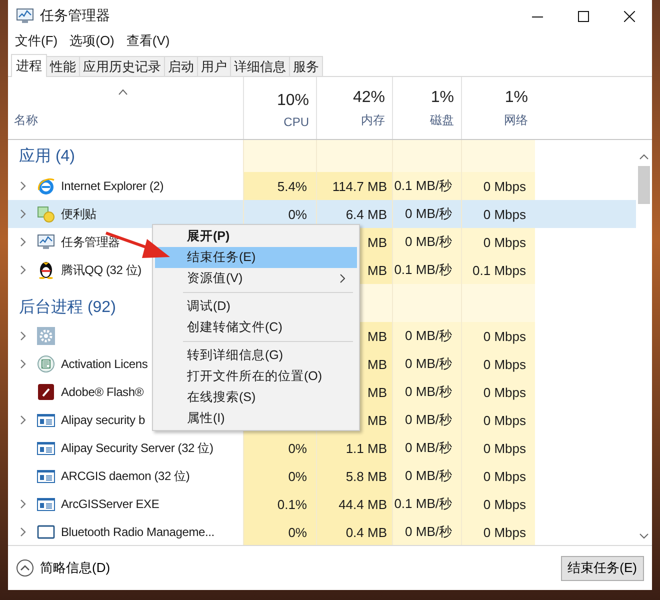 This screenshot has height=600, width=660. What do you see at coordinates (354, 504) in the screenshot?
I see `table-cell: 44.4 MB` at bounding box center [354, 504].